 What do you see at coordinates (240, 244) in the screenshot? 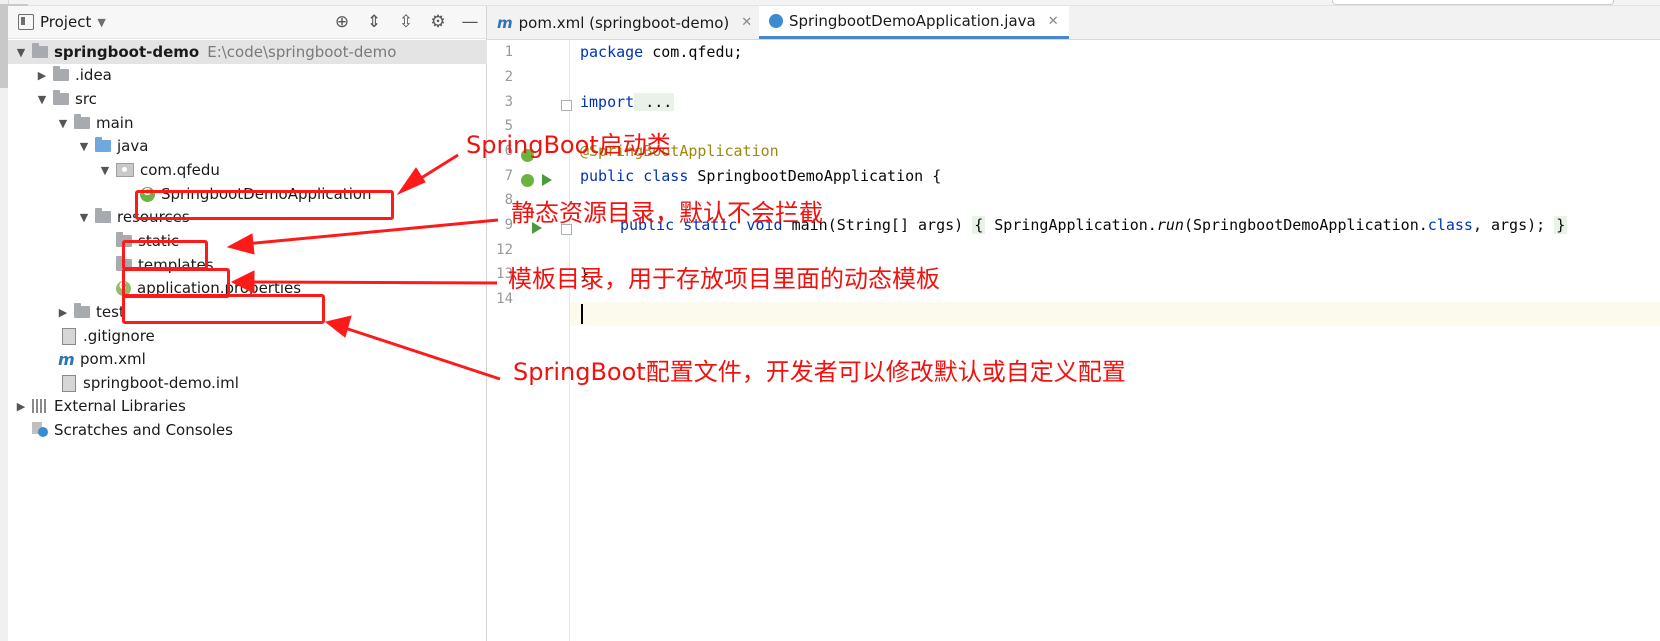
I see `arrowhead-static` at bounding box center [240, 244].